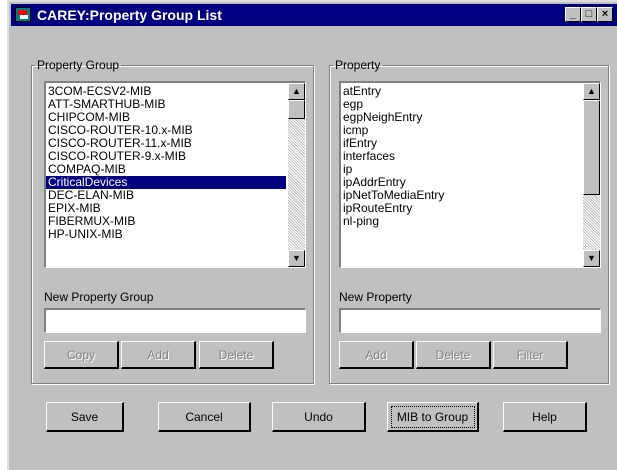 The height and width of the screenshot is (470, 617). Describe the element at coordinates (573, 14) in the screenshot. I see `minimize-button: _` at that location.